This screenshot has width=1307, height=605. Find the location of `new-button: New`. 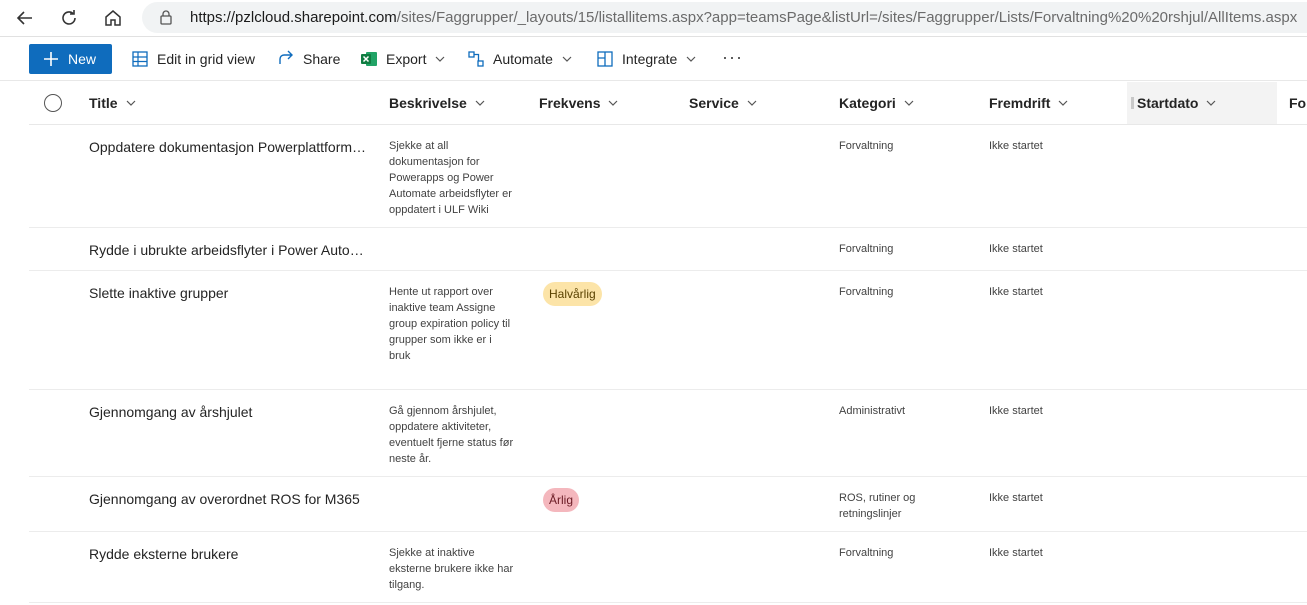

new-button: New is located at coordinates (70, 59).